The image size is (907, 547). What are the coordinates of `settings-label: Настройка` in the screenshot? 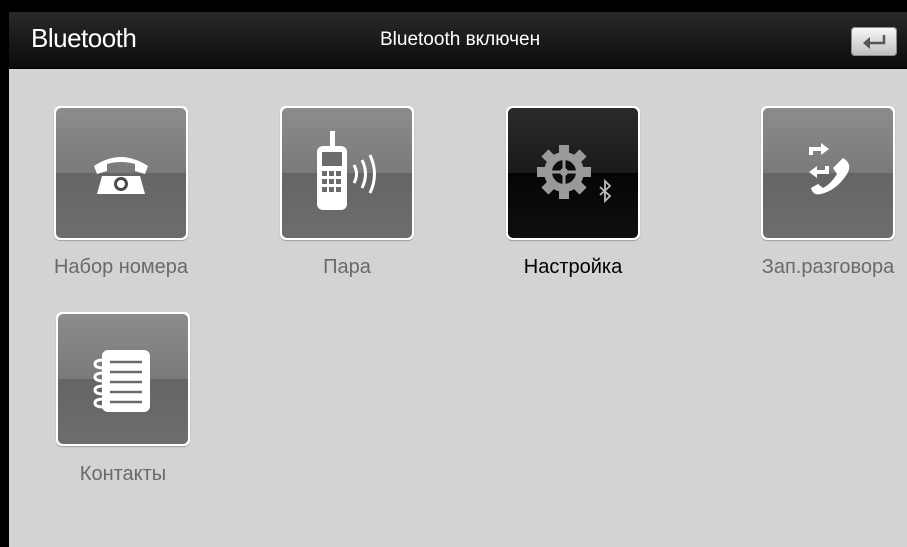 It's located at (573, 267).